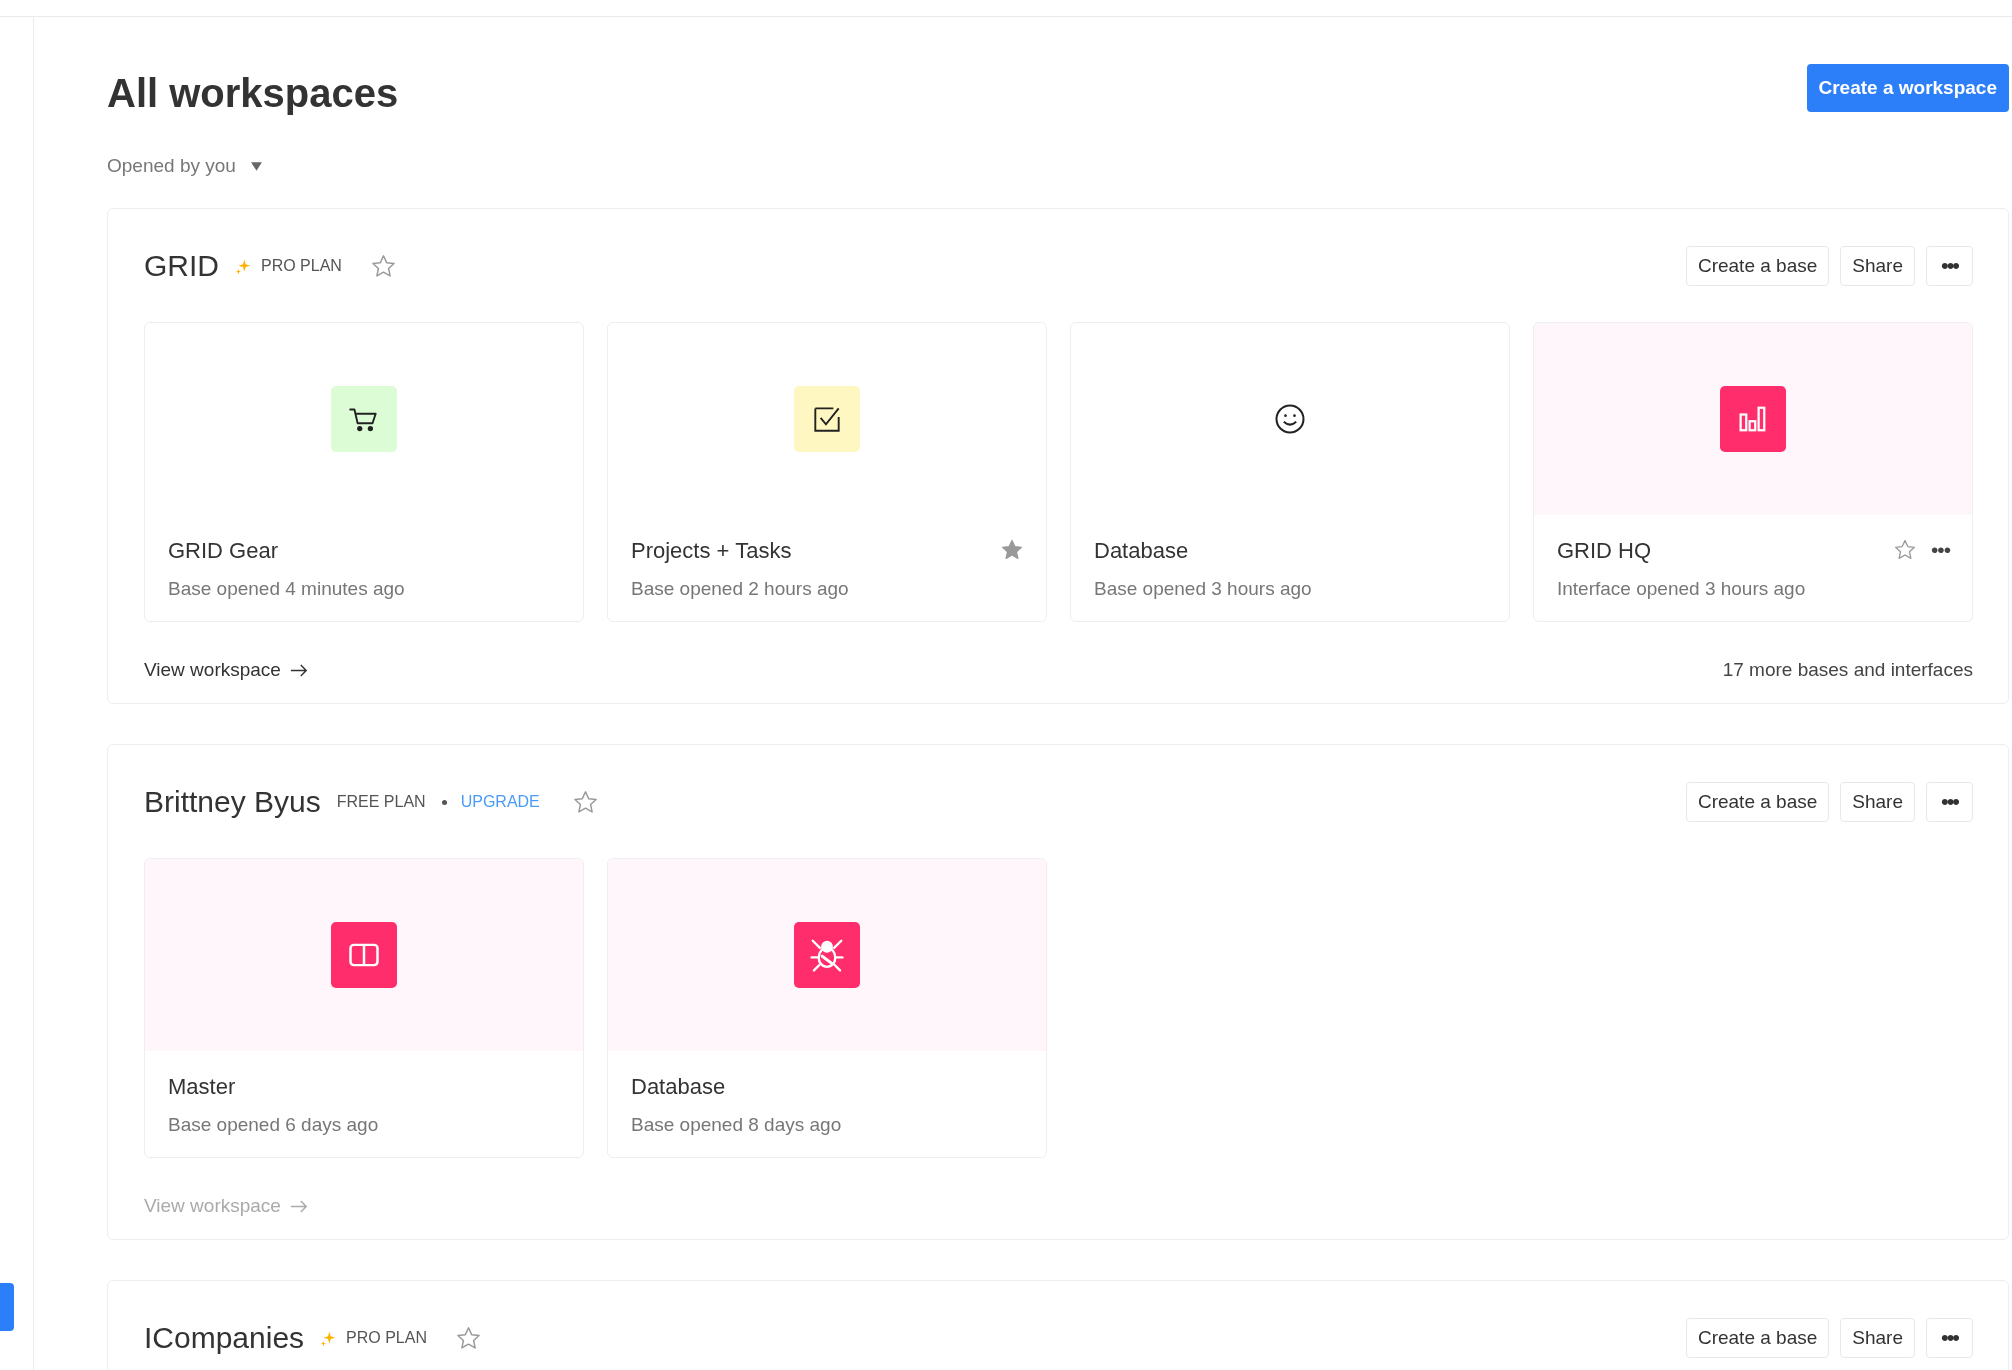 This screenshot has width=2012, height=1370. I want to click on workspace-name: ICompanies, so click(224, 1338).